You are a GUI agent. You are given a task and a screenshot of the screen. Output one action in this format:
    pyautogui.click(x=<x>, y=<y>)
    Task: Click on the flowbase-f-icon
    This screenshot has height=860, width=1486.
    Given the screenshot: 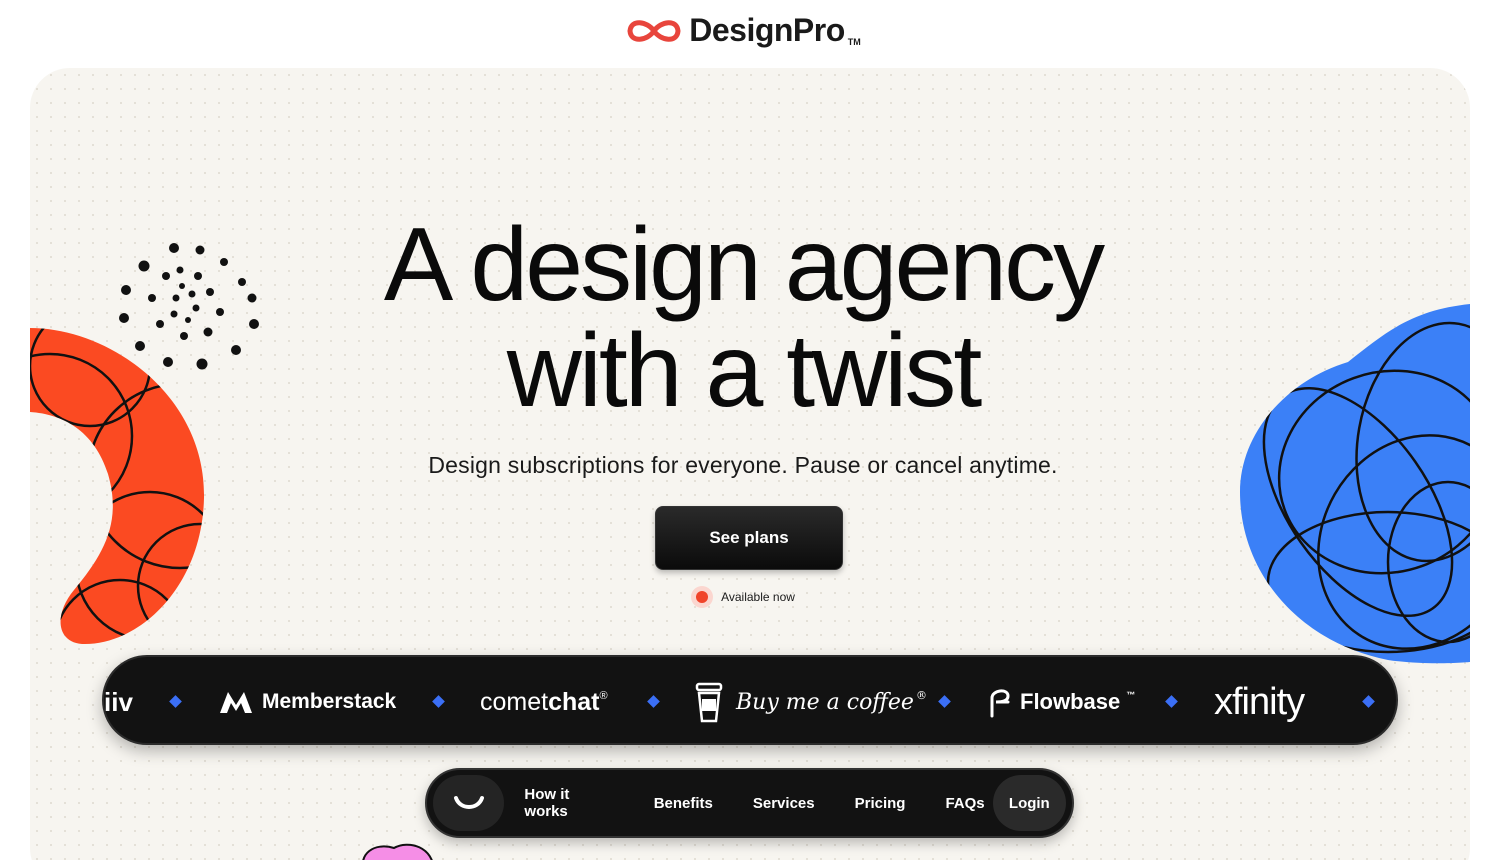 What is the action you would take?
    pyautogui.click(x=1000, y=703)
    